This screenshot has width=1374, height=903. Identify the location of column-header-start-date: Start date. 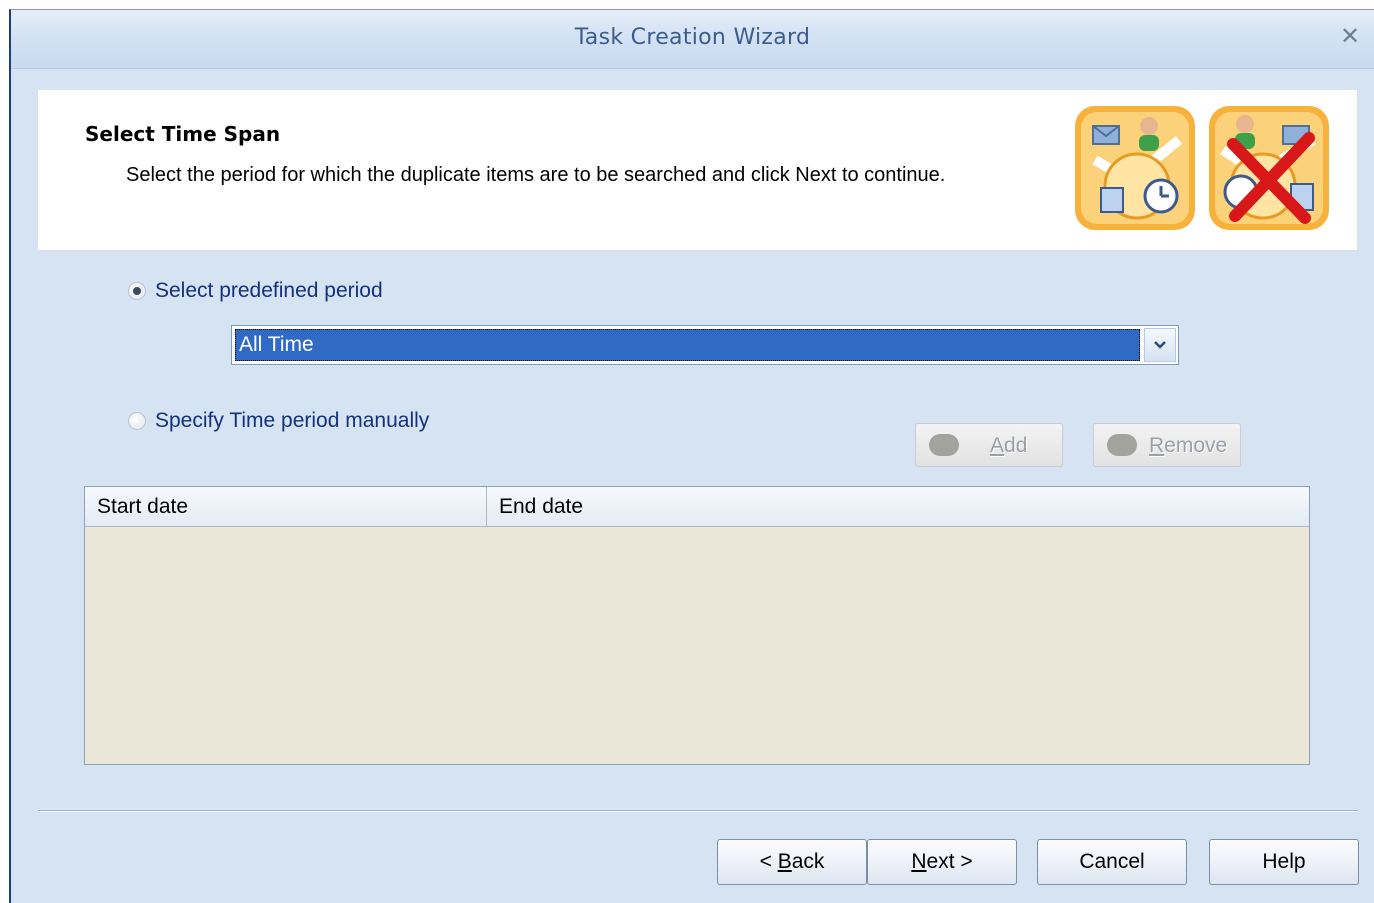
(285, 506).